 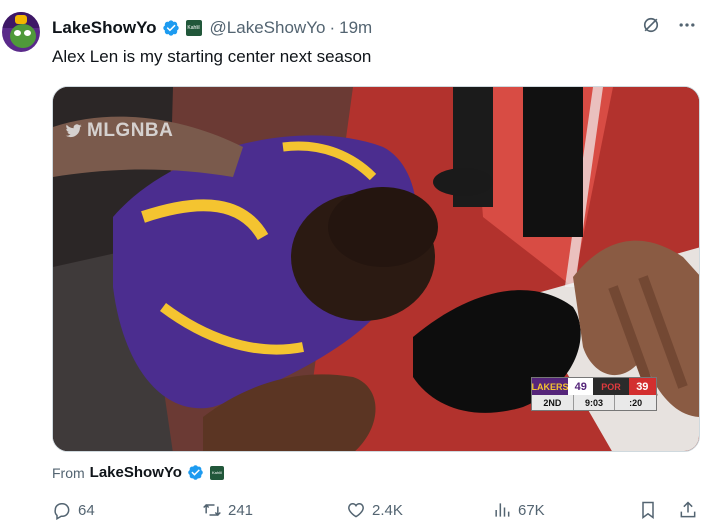 What do you see at coordinates (651, 25) in the screenshot?
I see `grok-icon` at bounding box center [651, 25].